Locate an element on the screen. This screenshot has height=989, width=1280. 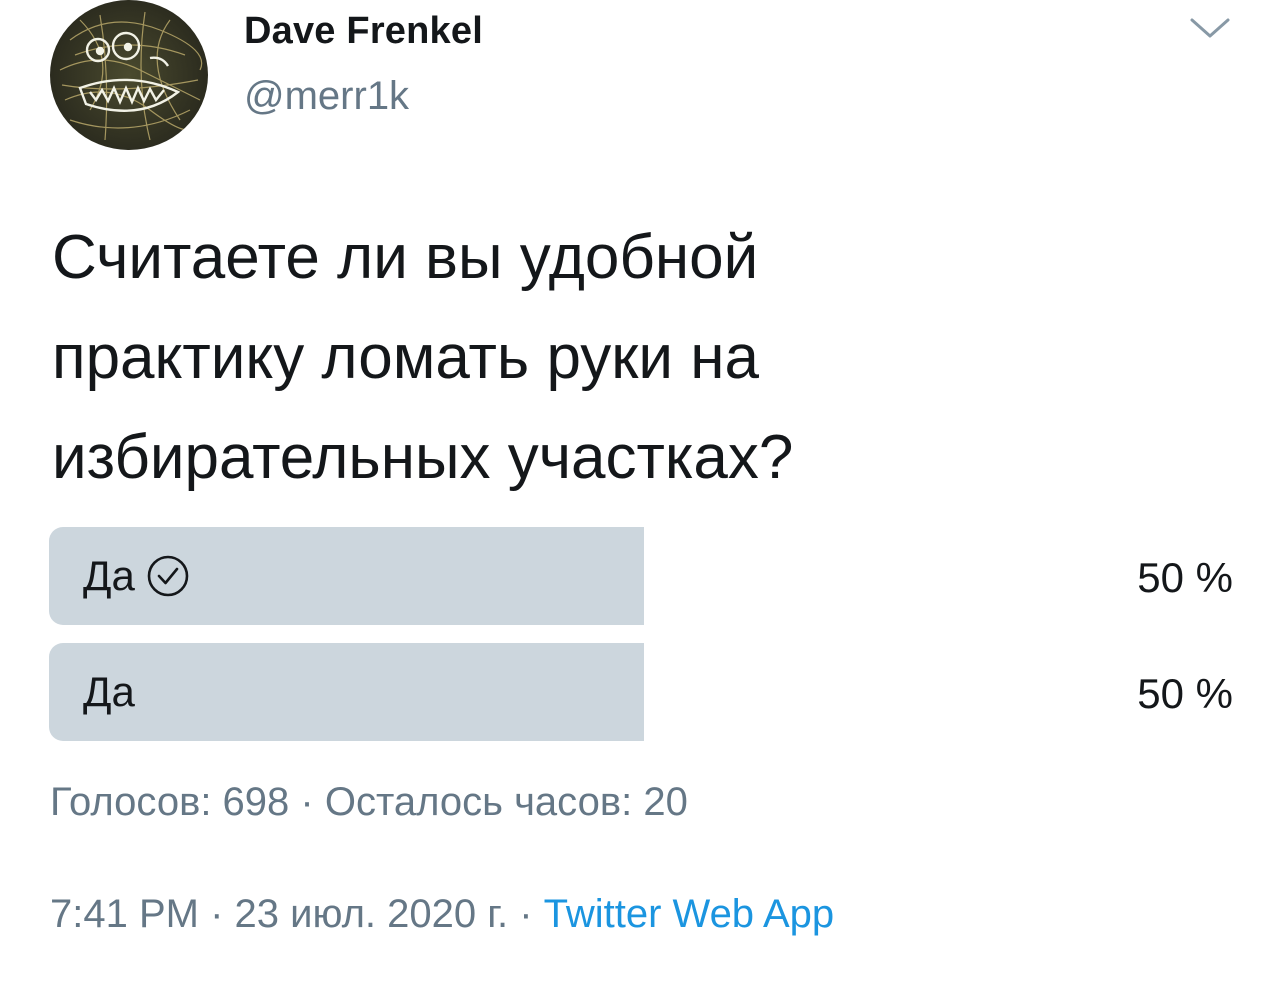
tweet-source-link: Twitter Web App is located at coordinates (689, 914).